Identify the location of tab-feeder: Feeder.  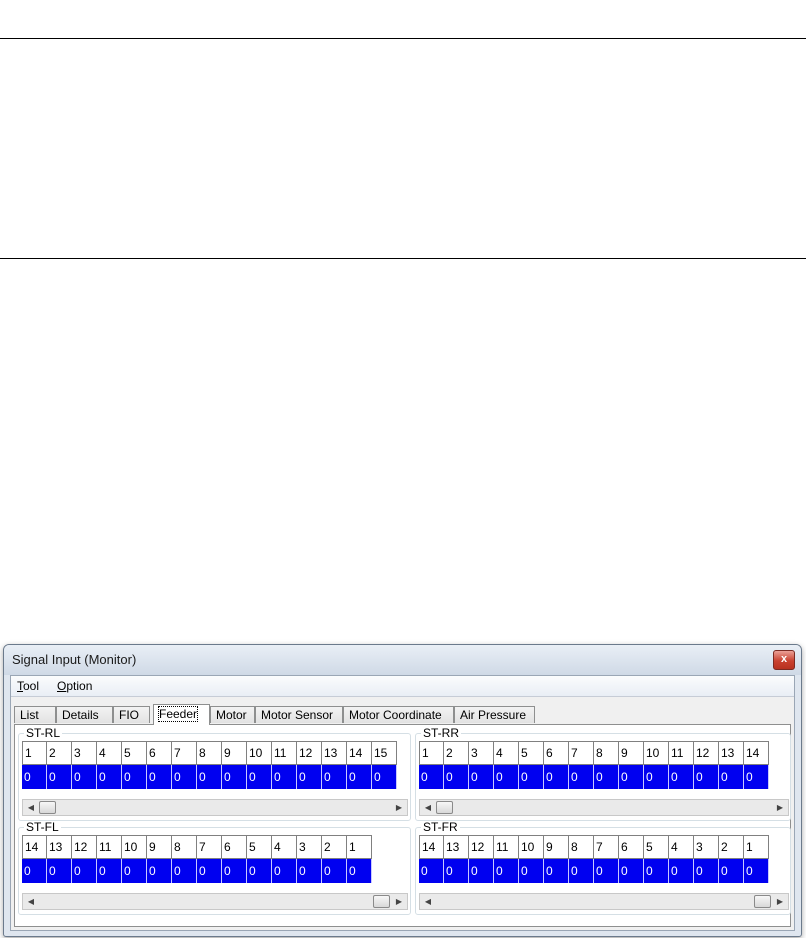
(181, 714).